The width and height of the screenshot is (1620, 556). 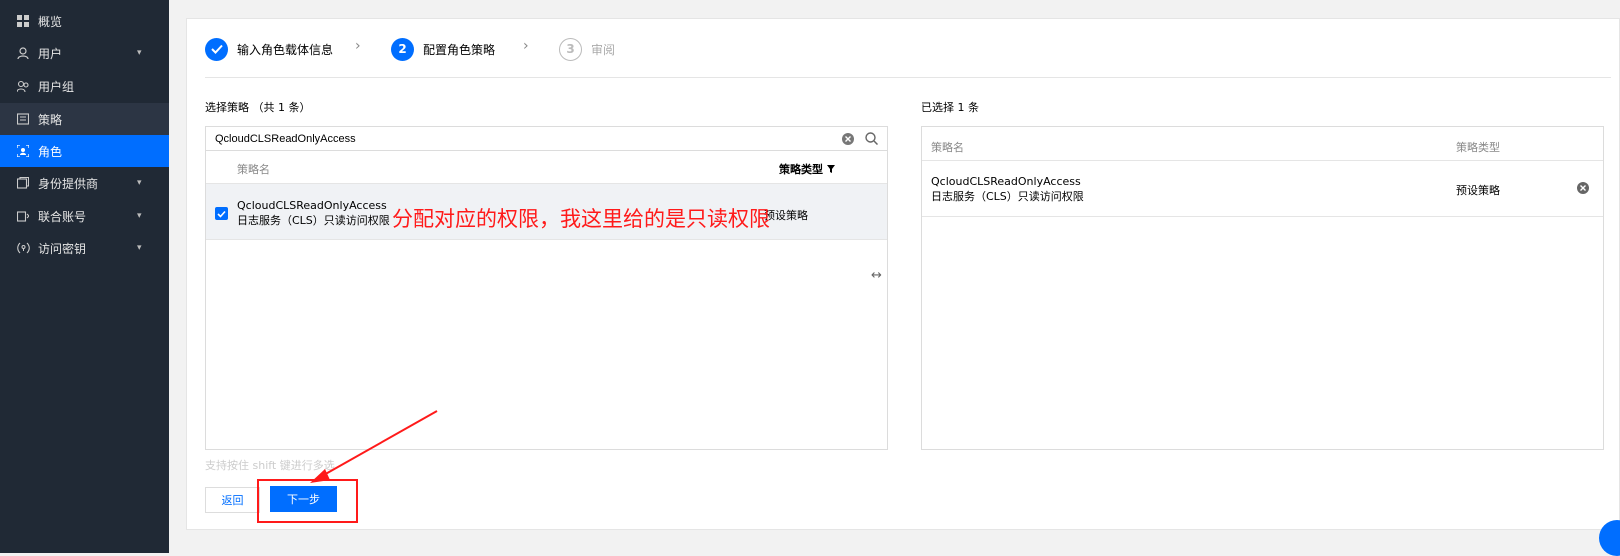 I want to click on search-bar, so click(x=546, y=139).